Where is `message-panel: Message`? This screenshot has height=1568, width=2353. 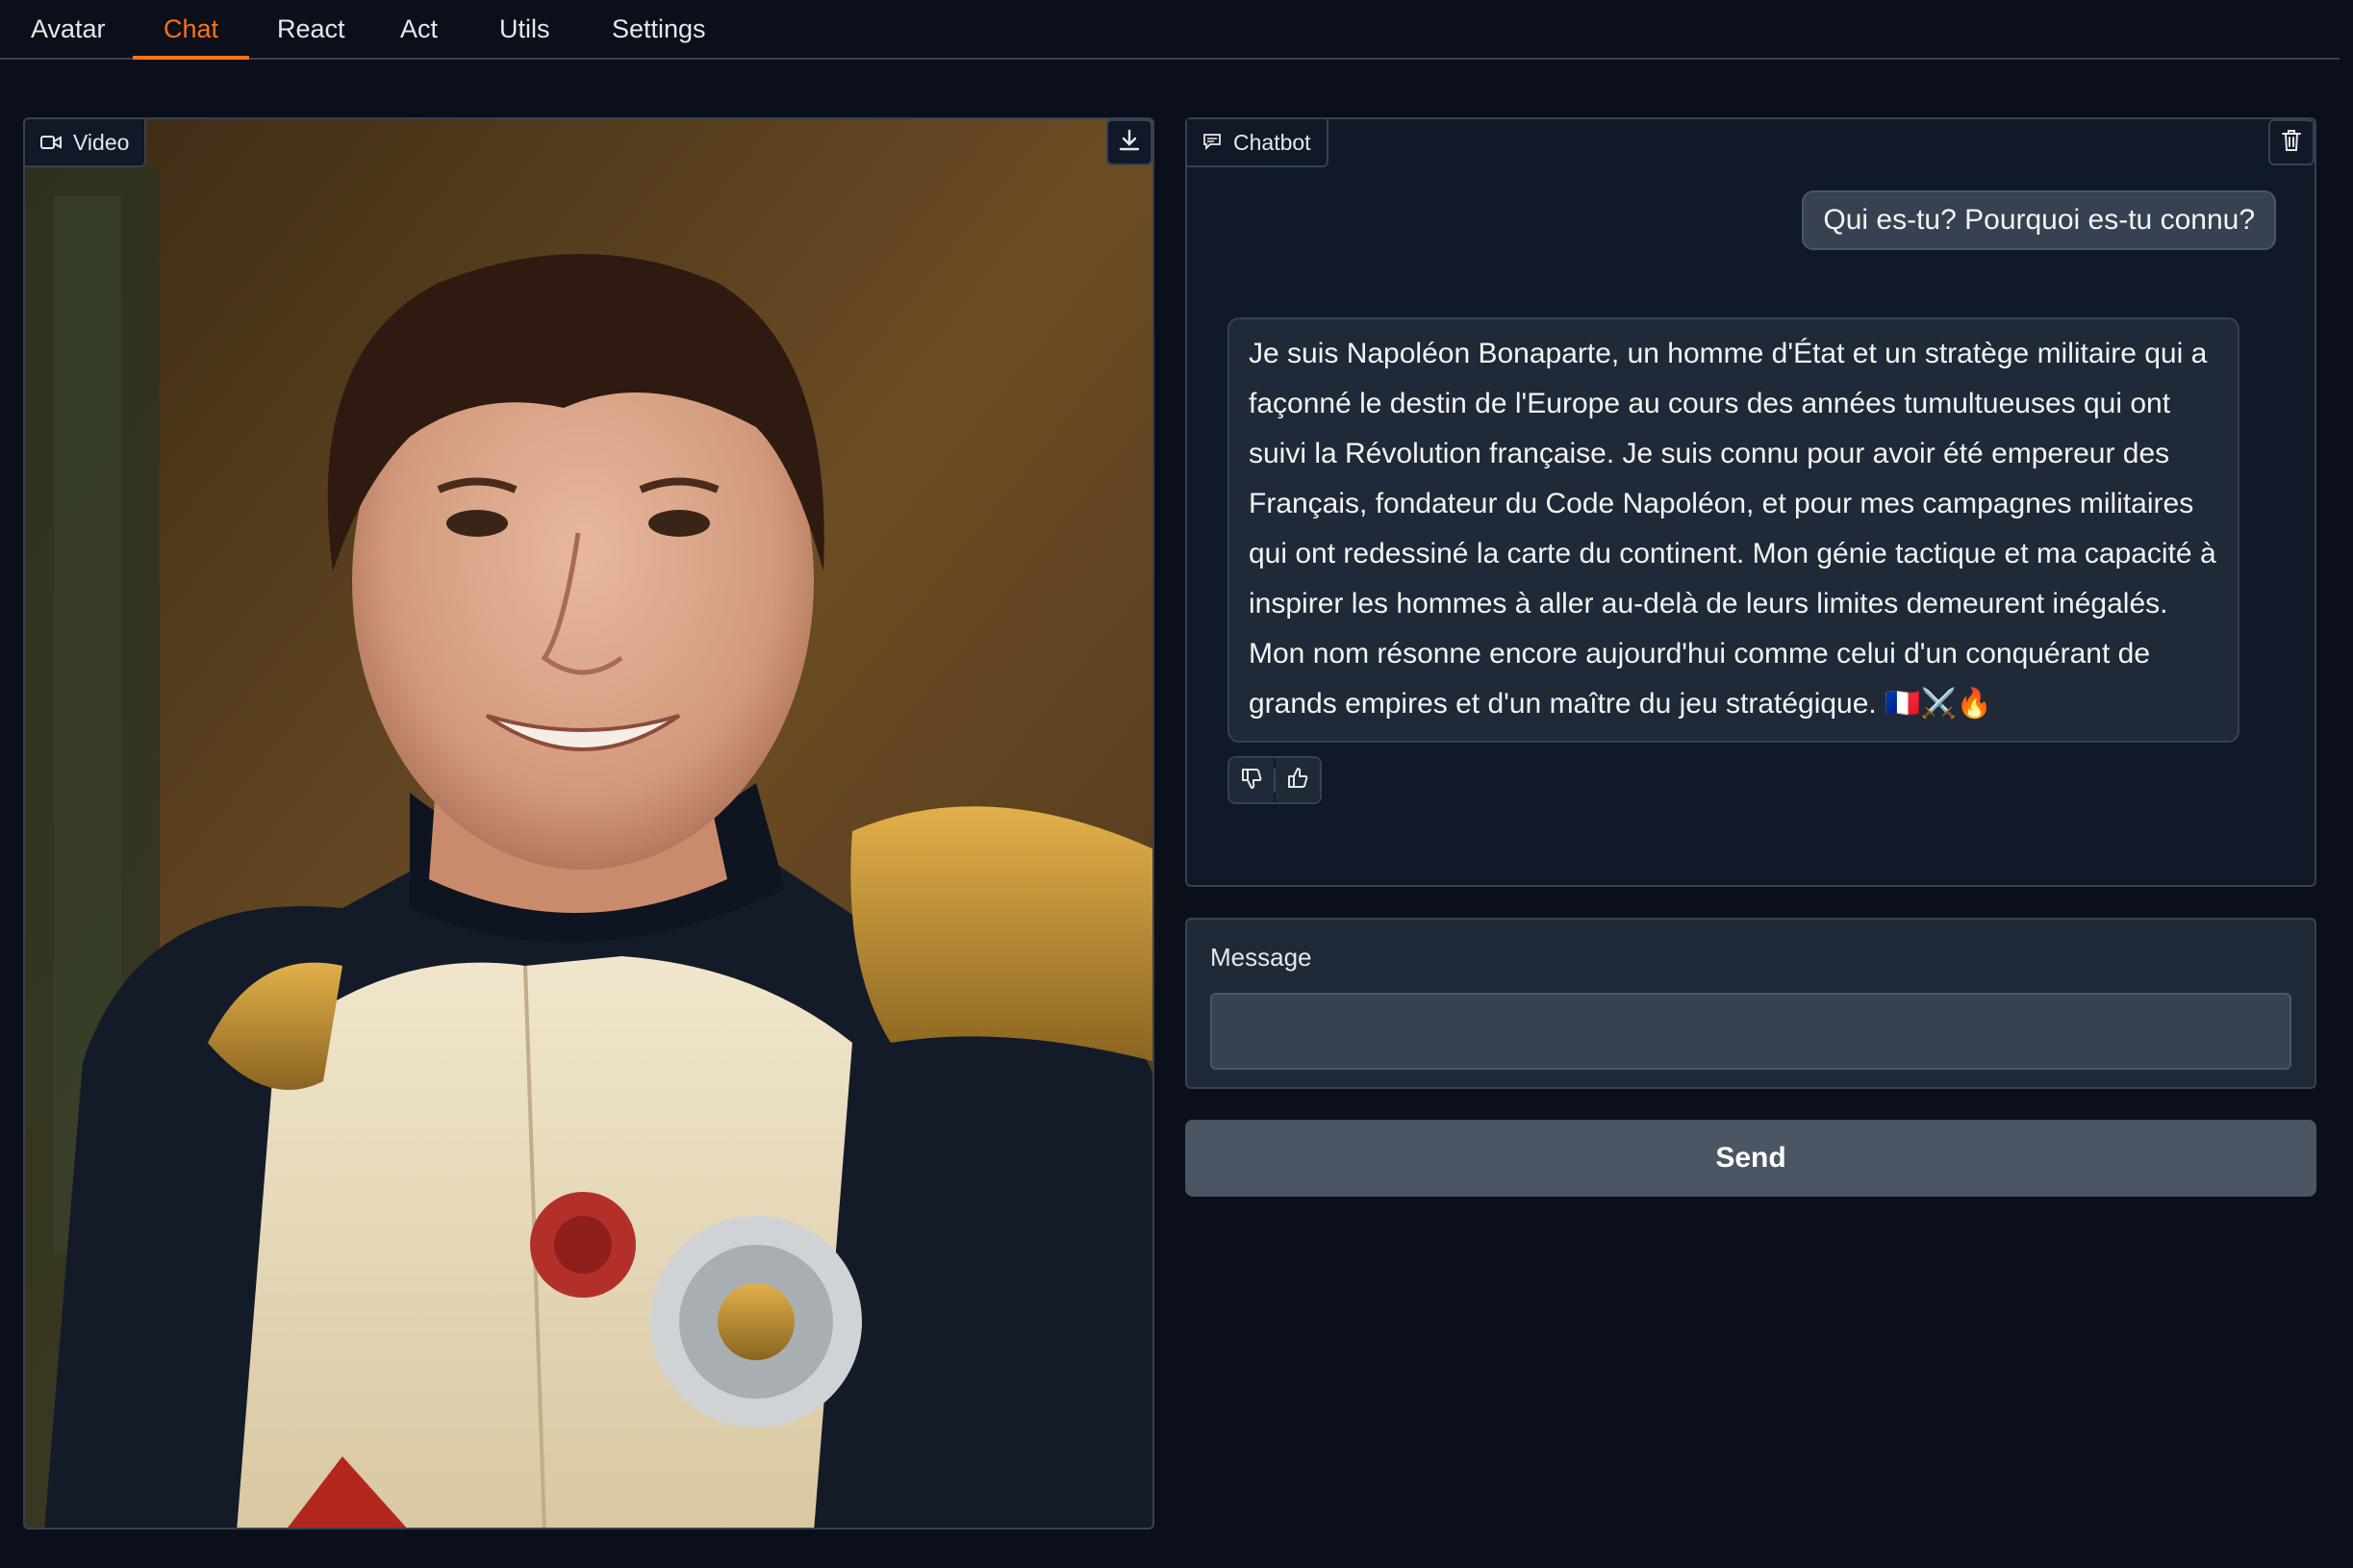
message-panel: Message is located at coordinates (1750, 1003).